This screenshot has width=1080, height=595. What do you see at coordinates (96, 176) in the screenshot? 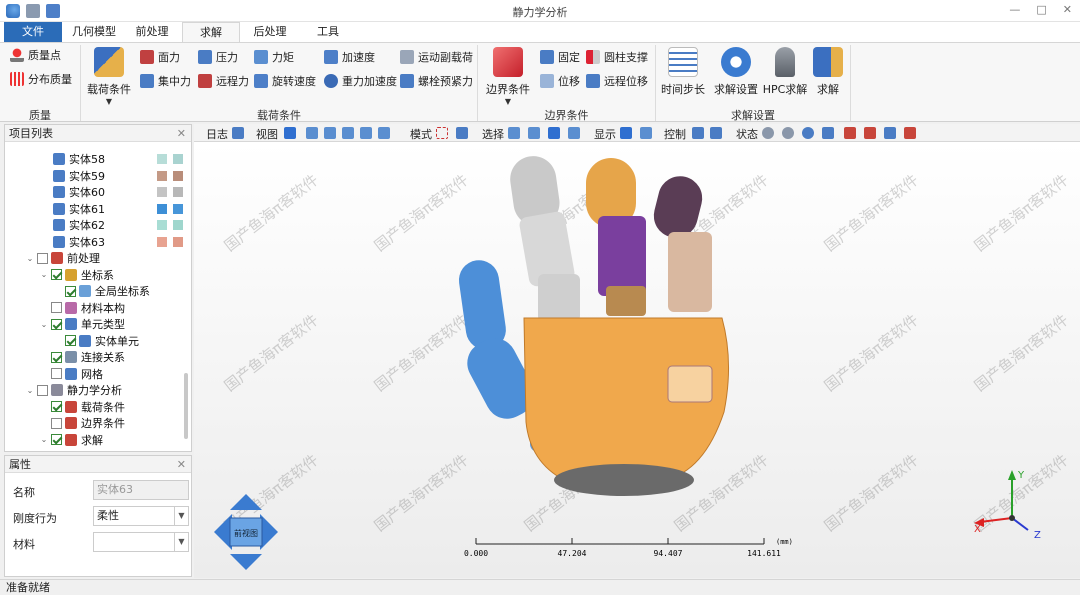
I see `tree-item-body-59: 实体59` at bounding box center [96, 176].